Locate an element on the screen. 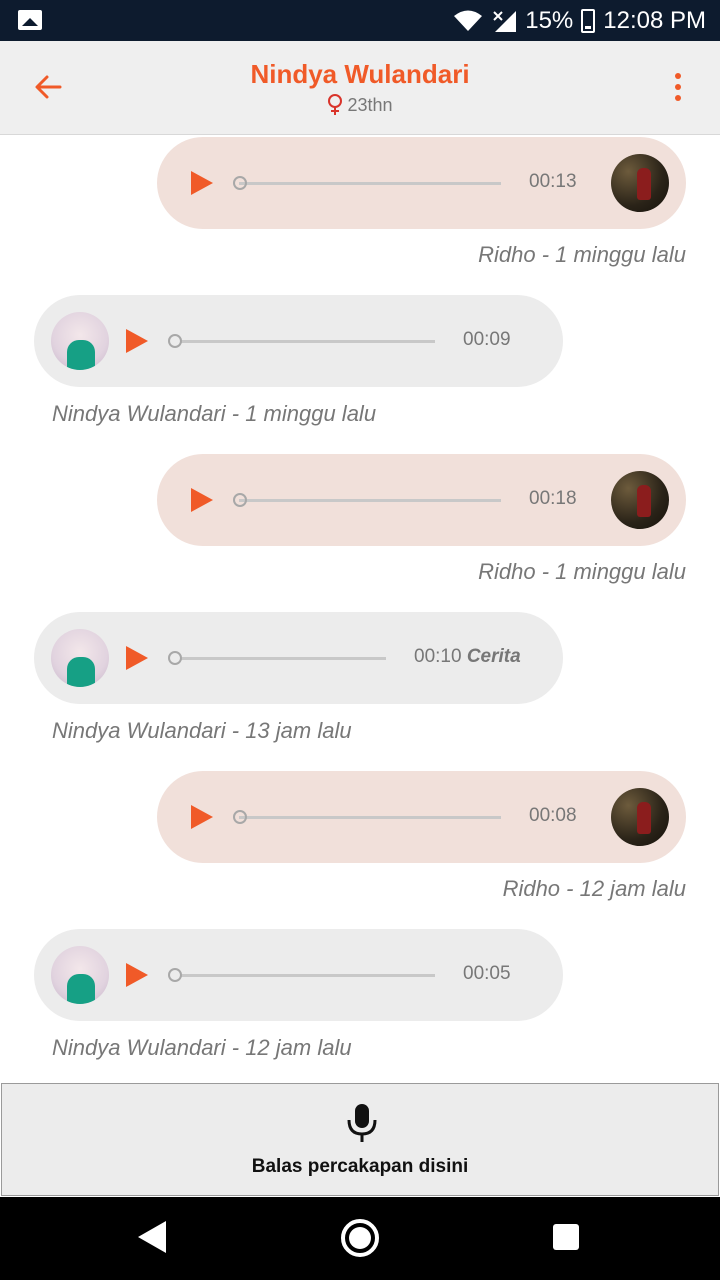 This screenshot has height=1280, width=720. signal-icon is located at coordinates (505, 21).